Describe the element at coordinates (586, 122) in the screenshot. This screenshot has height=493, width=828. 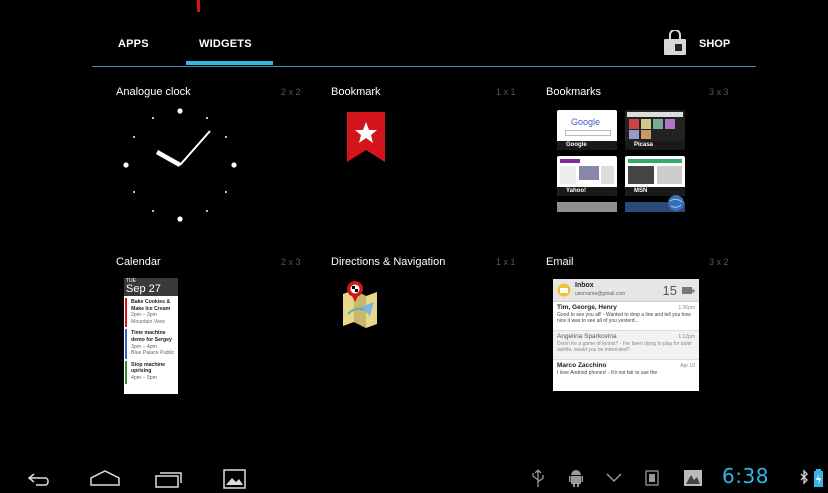
I see `google-logo-text: Google` at that location.